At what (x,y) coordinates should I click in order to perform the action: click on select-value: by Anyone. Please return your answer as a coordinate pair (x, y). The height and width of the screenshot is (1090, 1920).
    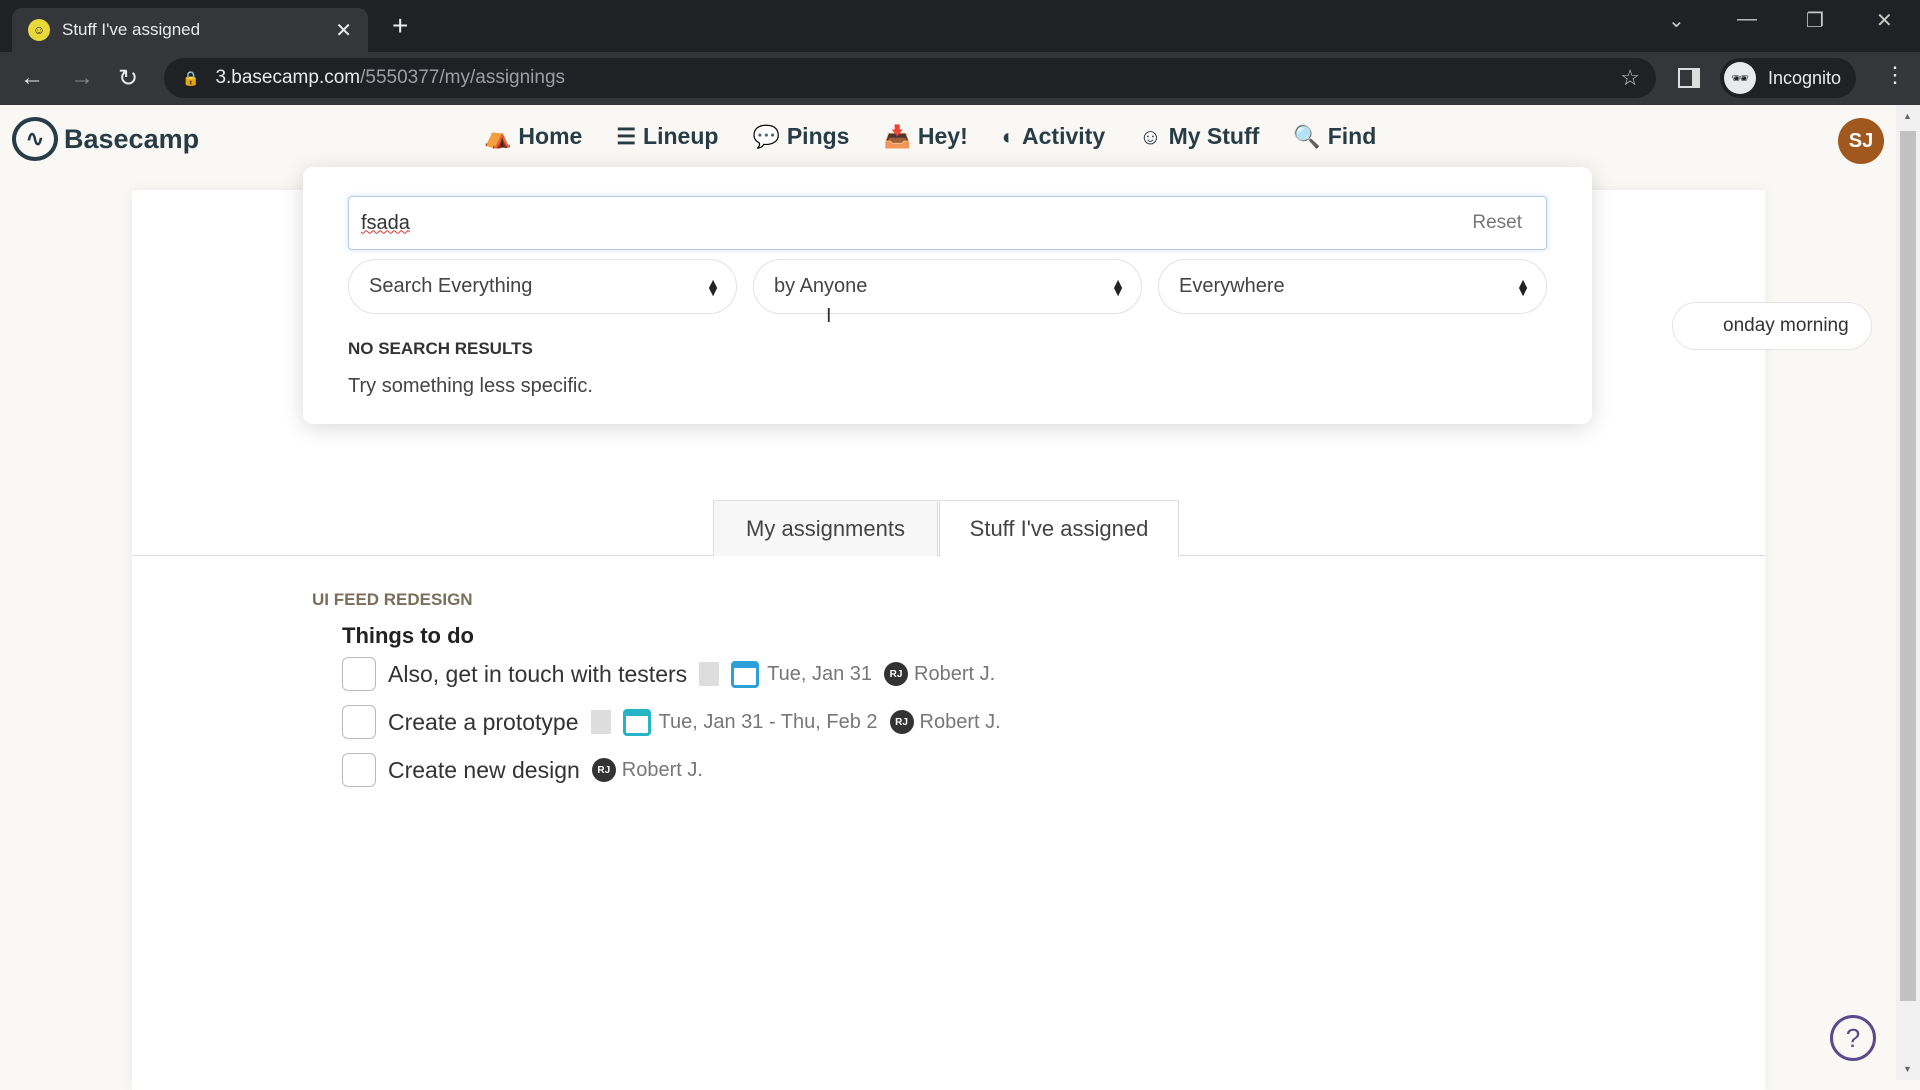
    Looking at the image, I should click on (821, 286).